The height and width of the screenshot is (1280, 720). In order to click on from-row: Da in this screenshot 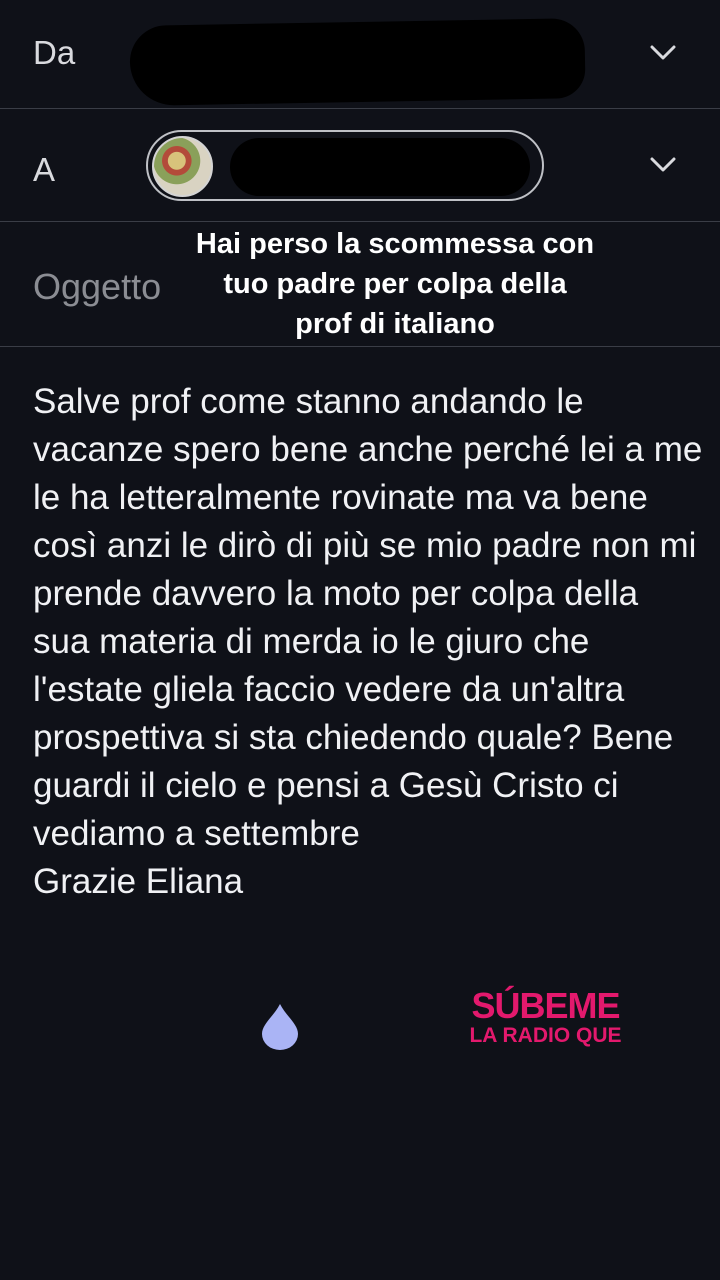, I will do `click(360, 54)`.